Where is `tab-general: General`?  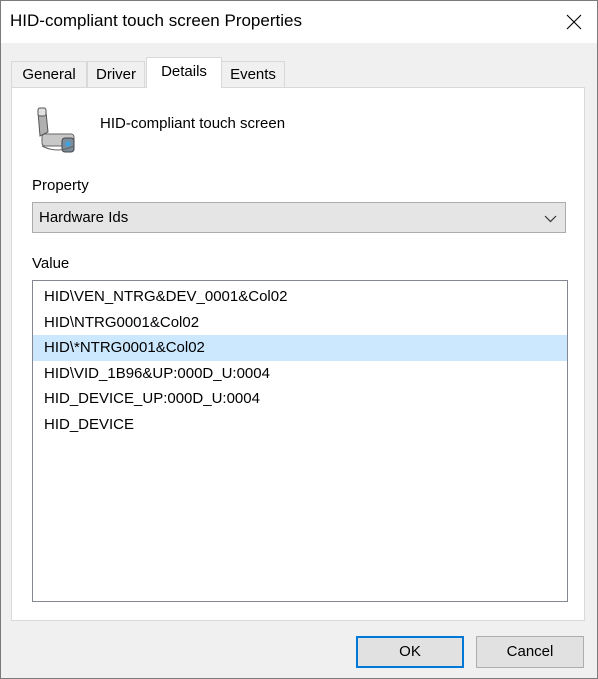
tab-general: General is located at coordinates (49, 74).